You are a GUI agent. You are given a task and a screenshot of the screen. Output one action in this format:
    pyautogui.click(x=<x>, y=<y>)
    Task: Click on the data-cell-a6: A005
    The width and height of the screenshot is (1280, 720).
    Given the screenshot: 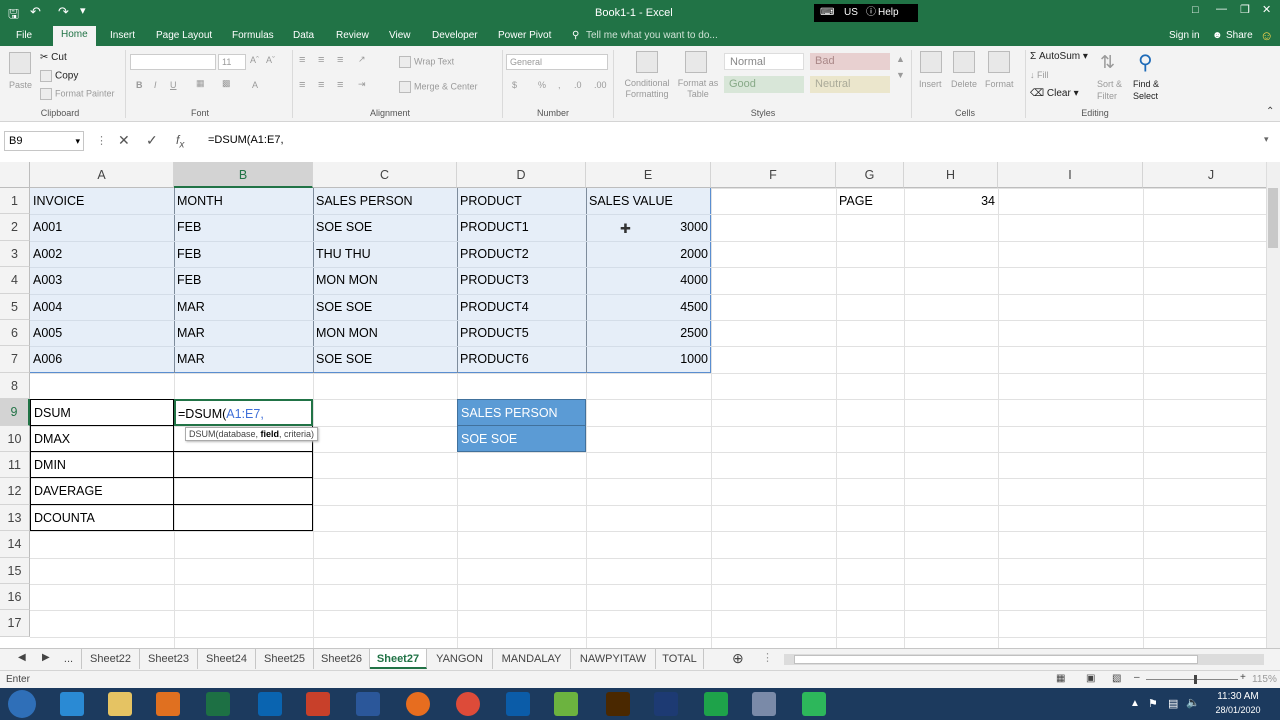 What is the action you would take?
    pyautogui.click(x=102, y=333)
    